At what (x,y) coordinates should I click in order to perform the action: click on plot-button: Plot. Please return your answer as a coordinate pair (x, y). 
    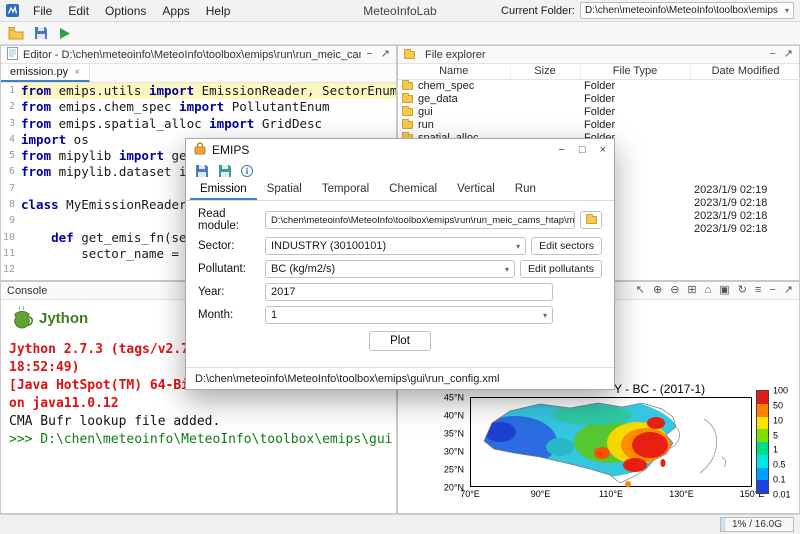
    Looking at the image, I should click on (400, 341).